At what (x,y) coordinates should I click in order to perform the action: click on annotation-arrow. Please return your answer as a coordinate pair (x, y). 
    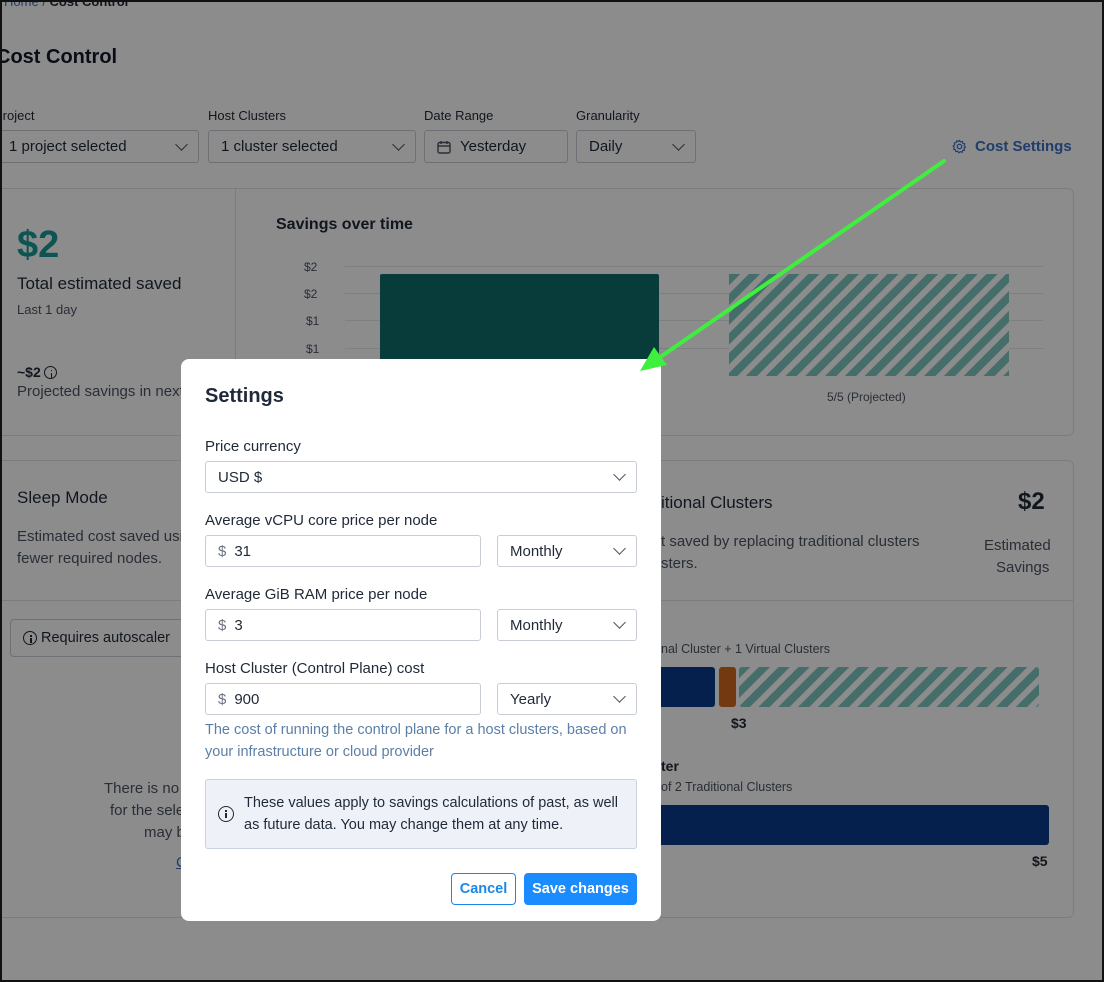
    Looking at the image, I should click on (793, 265).